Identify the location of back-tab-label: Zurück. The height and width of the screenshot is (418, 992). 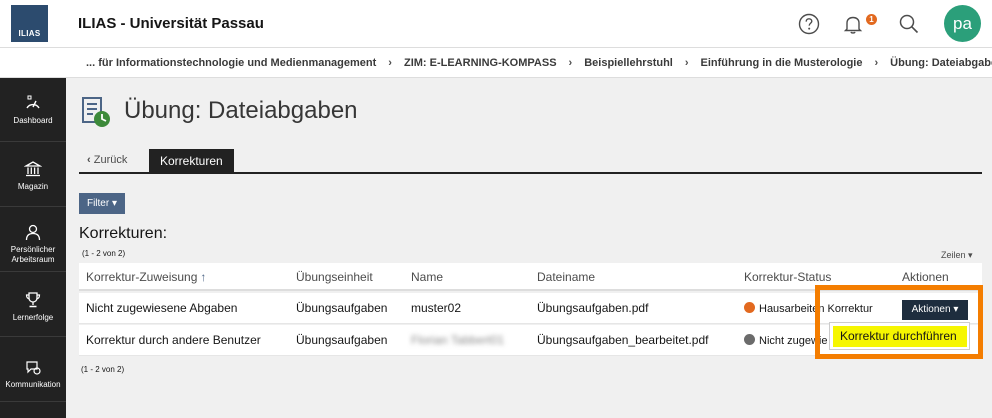
(110, 160).